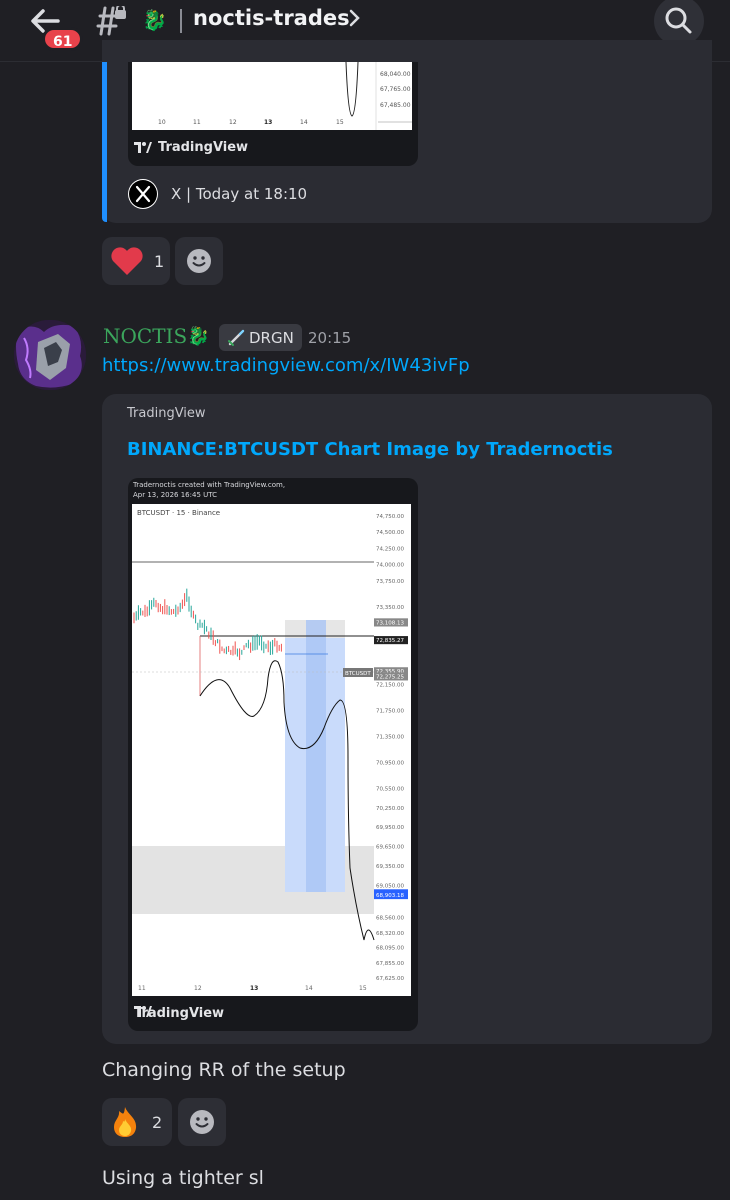  Describe the element at coordinates (390, 828) in the screenshot. I see `y-tick: 69,950.00` at that location.